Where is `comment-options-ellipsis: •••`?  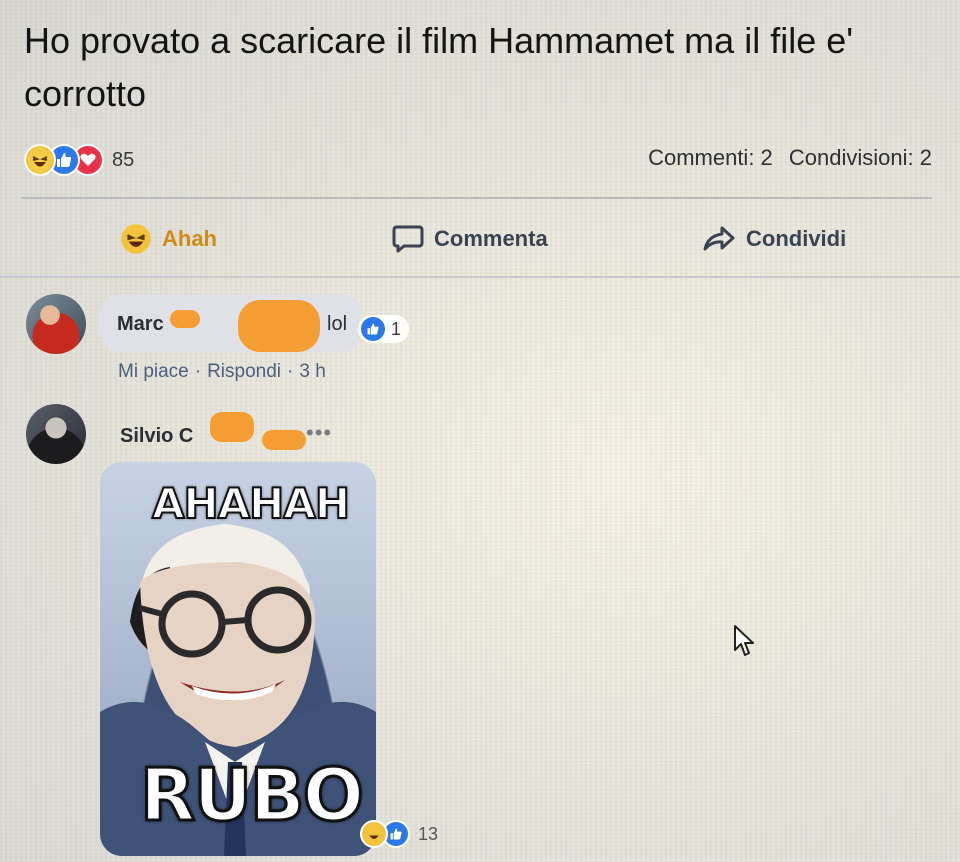
comment-options-ellipsis: ••• is located at coordinates (319, 433).